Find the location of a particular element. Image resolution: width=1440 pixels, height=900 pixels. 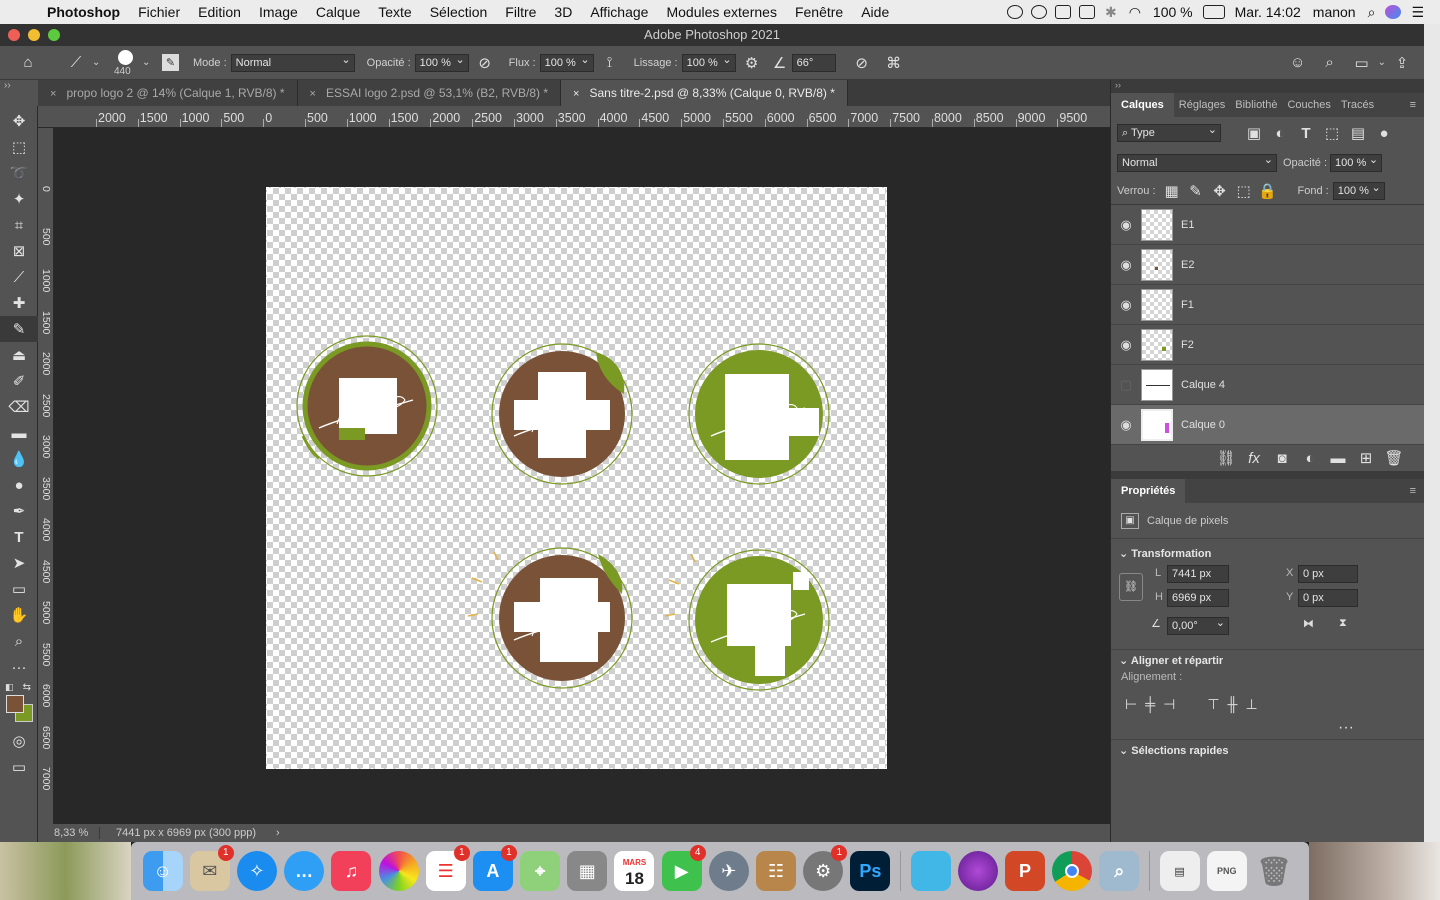

wifi-icon: ◠ is located at coordinates (1135, 12).